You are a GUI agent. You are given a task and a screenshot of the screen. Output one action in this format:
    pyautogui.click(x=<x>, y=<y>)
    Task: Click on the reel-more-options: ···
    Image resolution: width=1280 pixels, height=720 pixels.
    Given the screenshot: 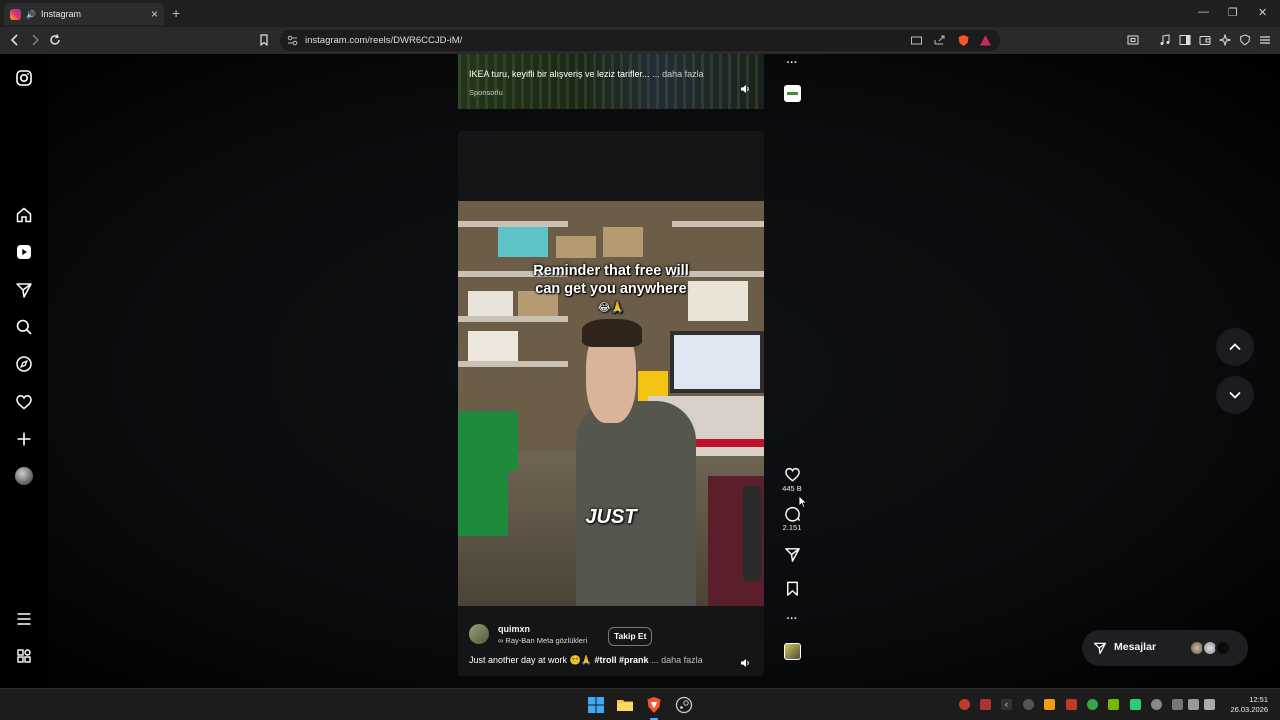 What is the action you would take?
    pyautogui.click(x=792, y=619)
    